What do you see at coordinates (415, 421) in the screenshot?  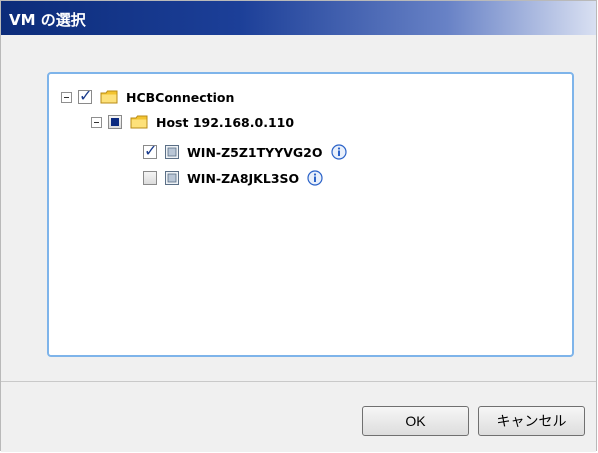 I see `ok-button: OK` at bounding box center [415, 421].